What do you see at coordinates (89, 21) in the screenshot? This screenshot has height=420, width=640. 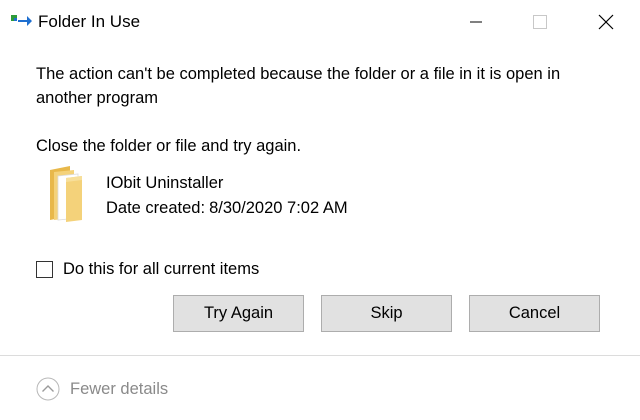 I see `window-title: Folder In Use` at bounding box center [89, 21].